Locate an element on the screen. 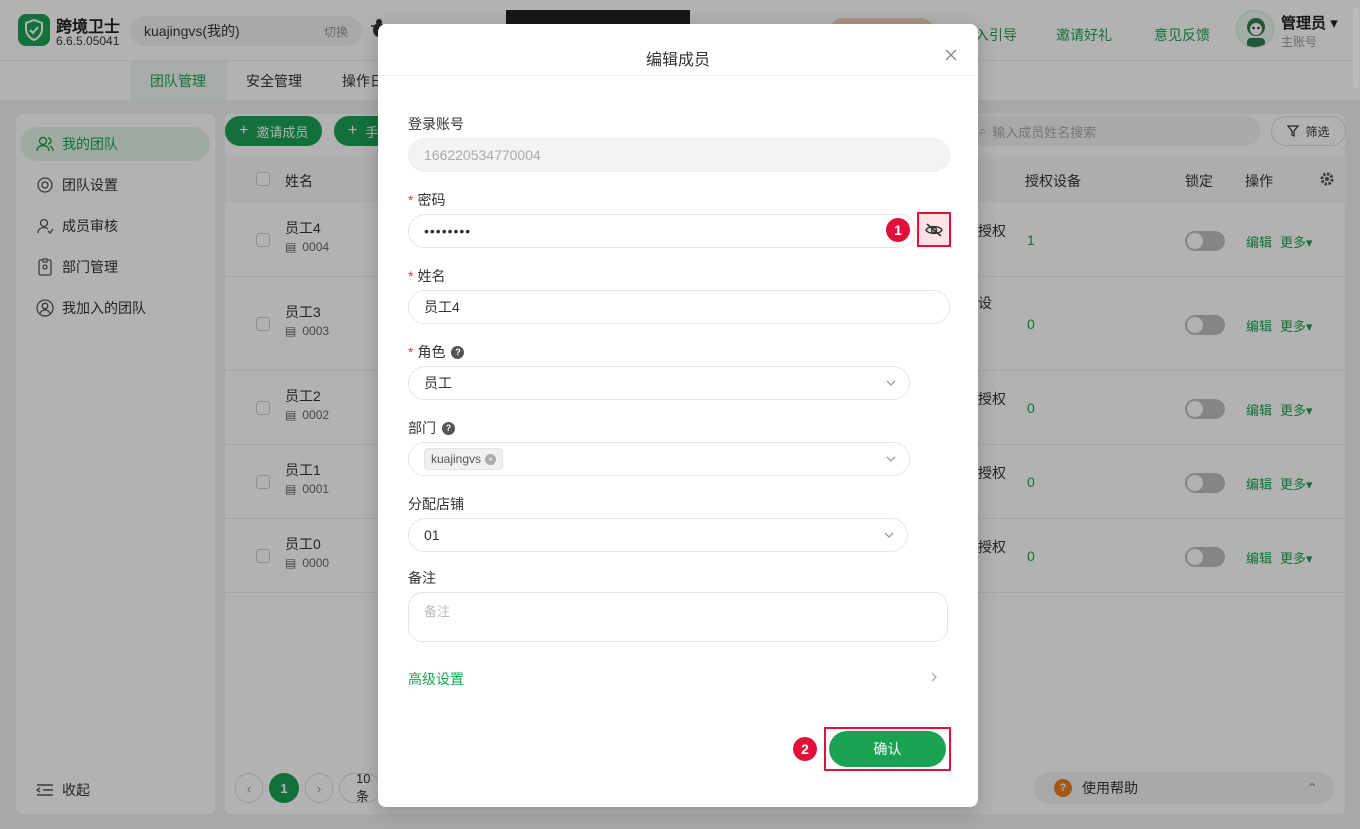 This screenshot has width=1360, height=829. dialog-title: 编辑成员 is located at coordinates (677, 60).